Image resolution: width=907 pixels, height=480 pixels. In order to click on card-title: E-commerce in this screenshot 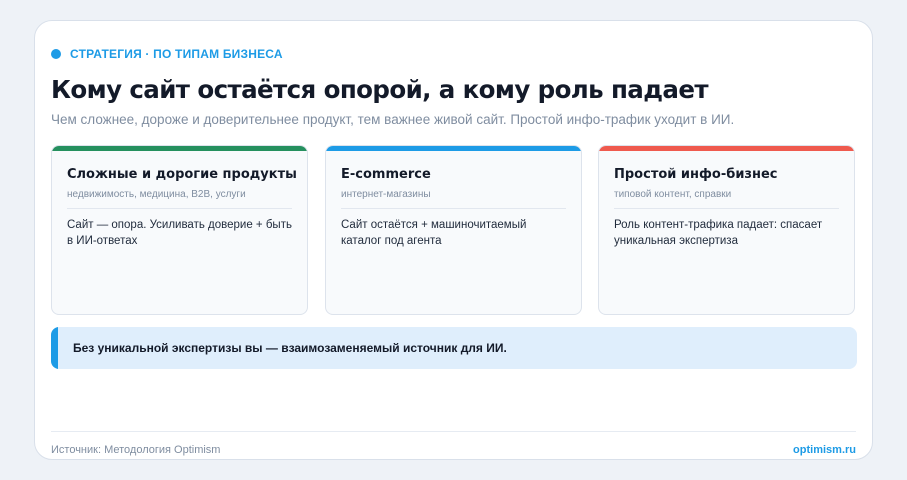, I will do `click(386, 174)`.